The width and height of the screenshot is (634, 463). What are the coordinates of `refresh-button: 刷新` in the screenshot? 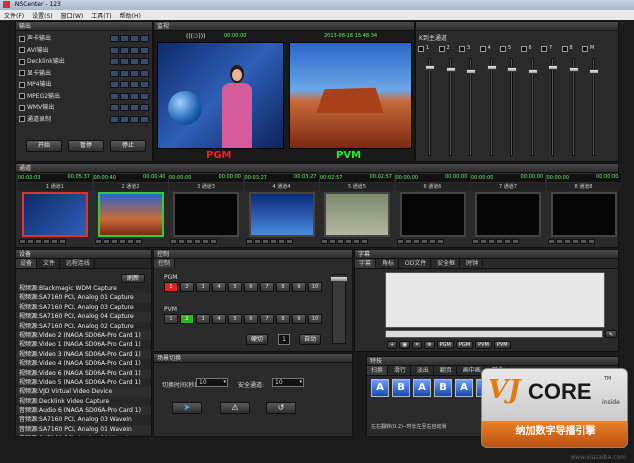 It's located at (133, 278).